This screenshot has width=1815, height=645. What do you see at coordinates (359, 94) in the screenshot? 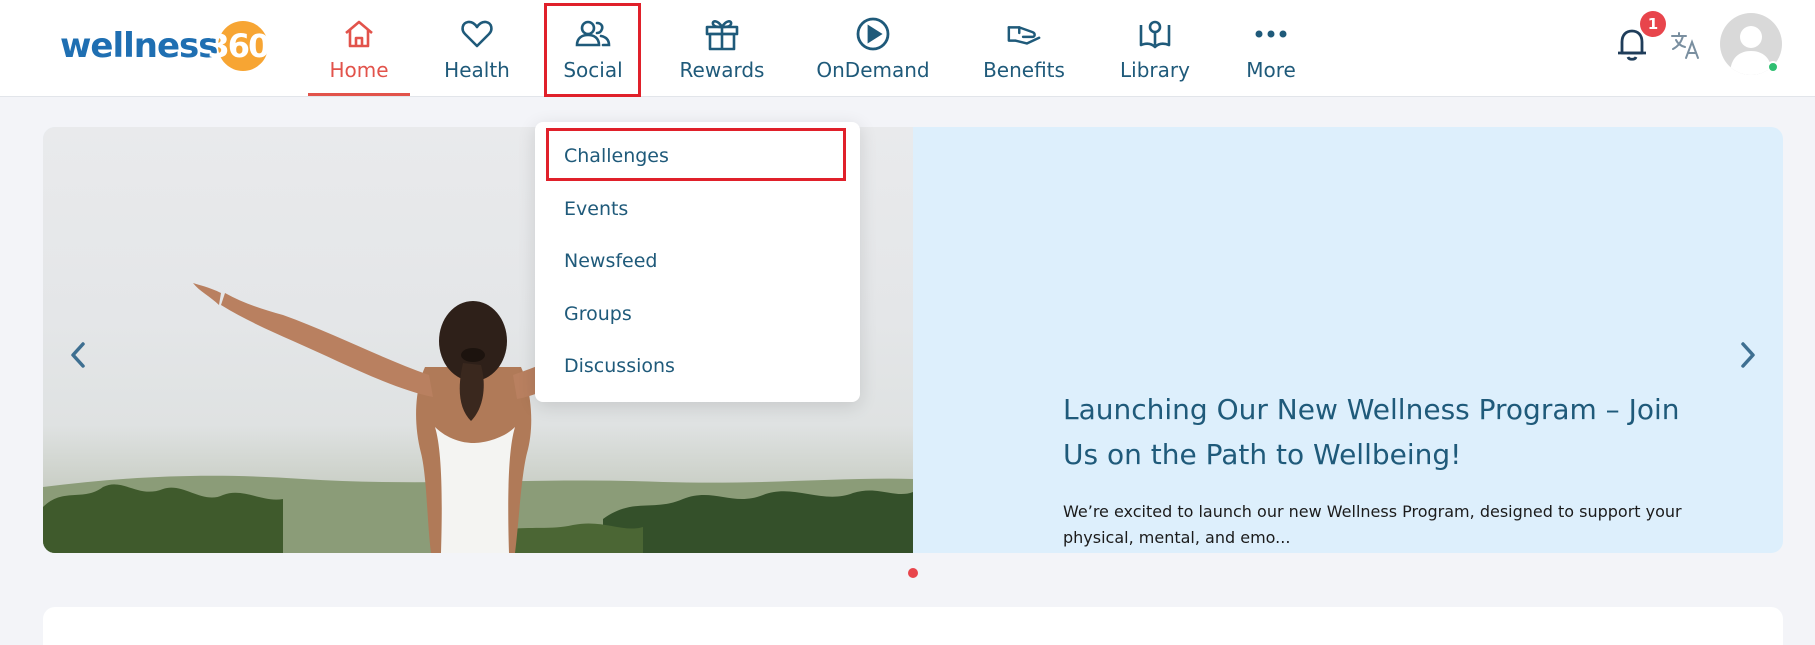
I see `active-tab-indicator` at bounding box center [359, 94].